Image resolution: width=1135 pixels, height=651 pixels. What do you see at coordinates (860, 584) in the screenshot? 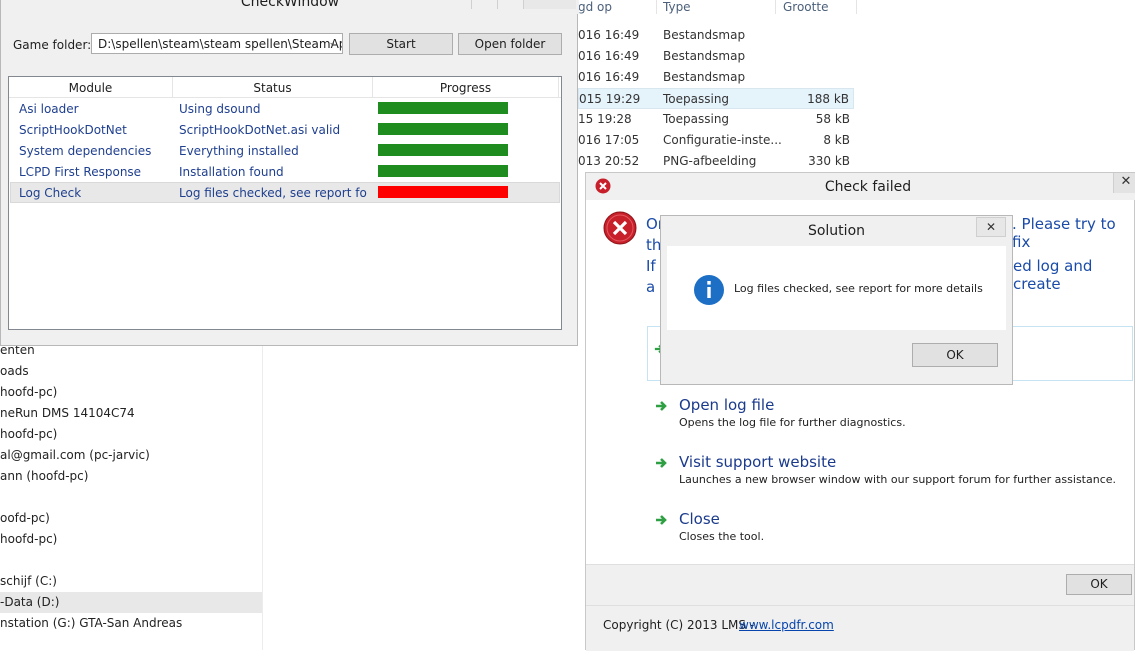
I see `check-failed-button-bar: OK` at bounding box center [860, 584].